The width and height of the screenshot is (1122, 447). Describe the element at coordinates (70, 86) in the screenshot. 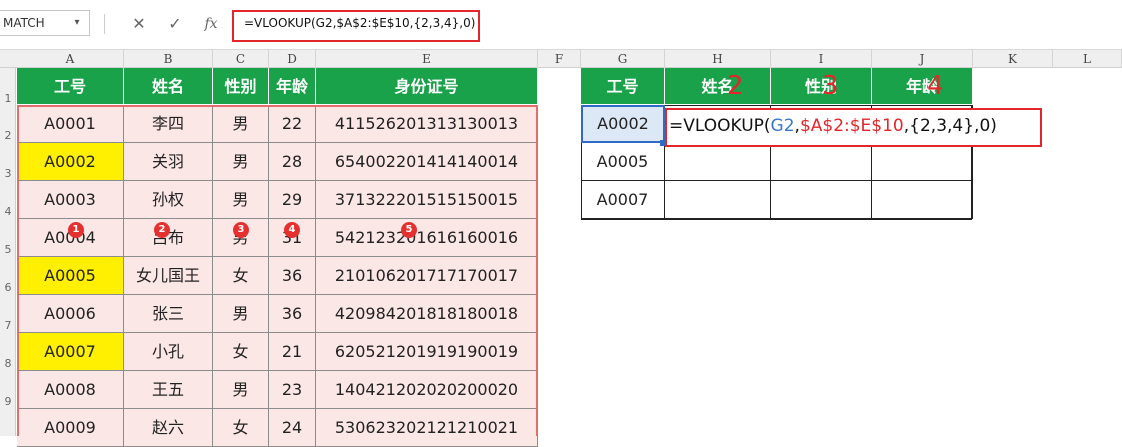

I see `header-cell: 工号` at that location.